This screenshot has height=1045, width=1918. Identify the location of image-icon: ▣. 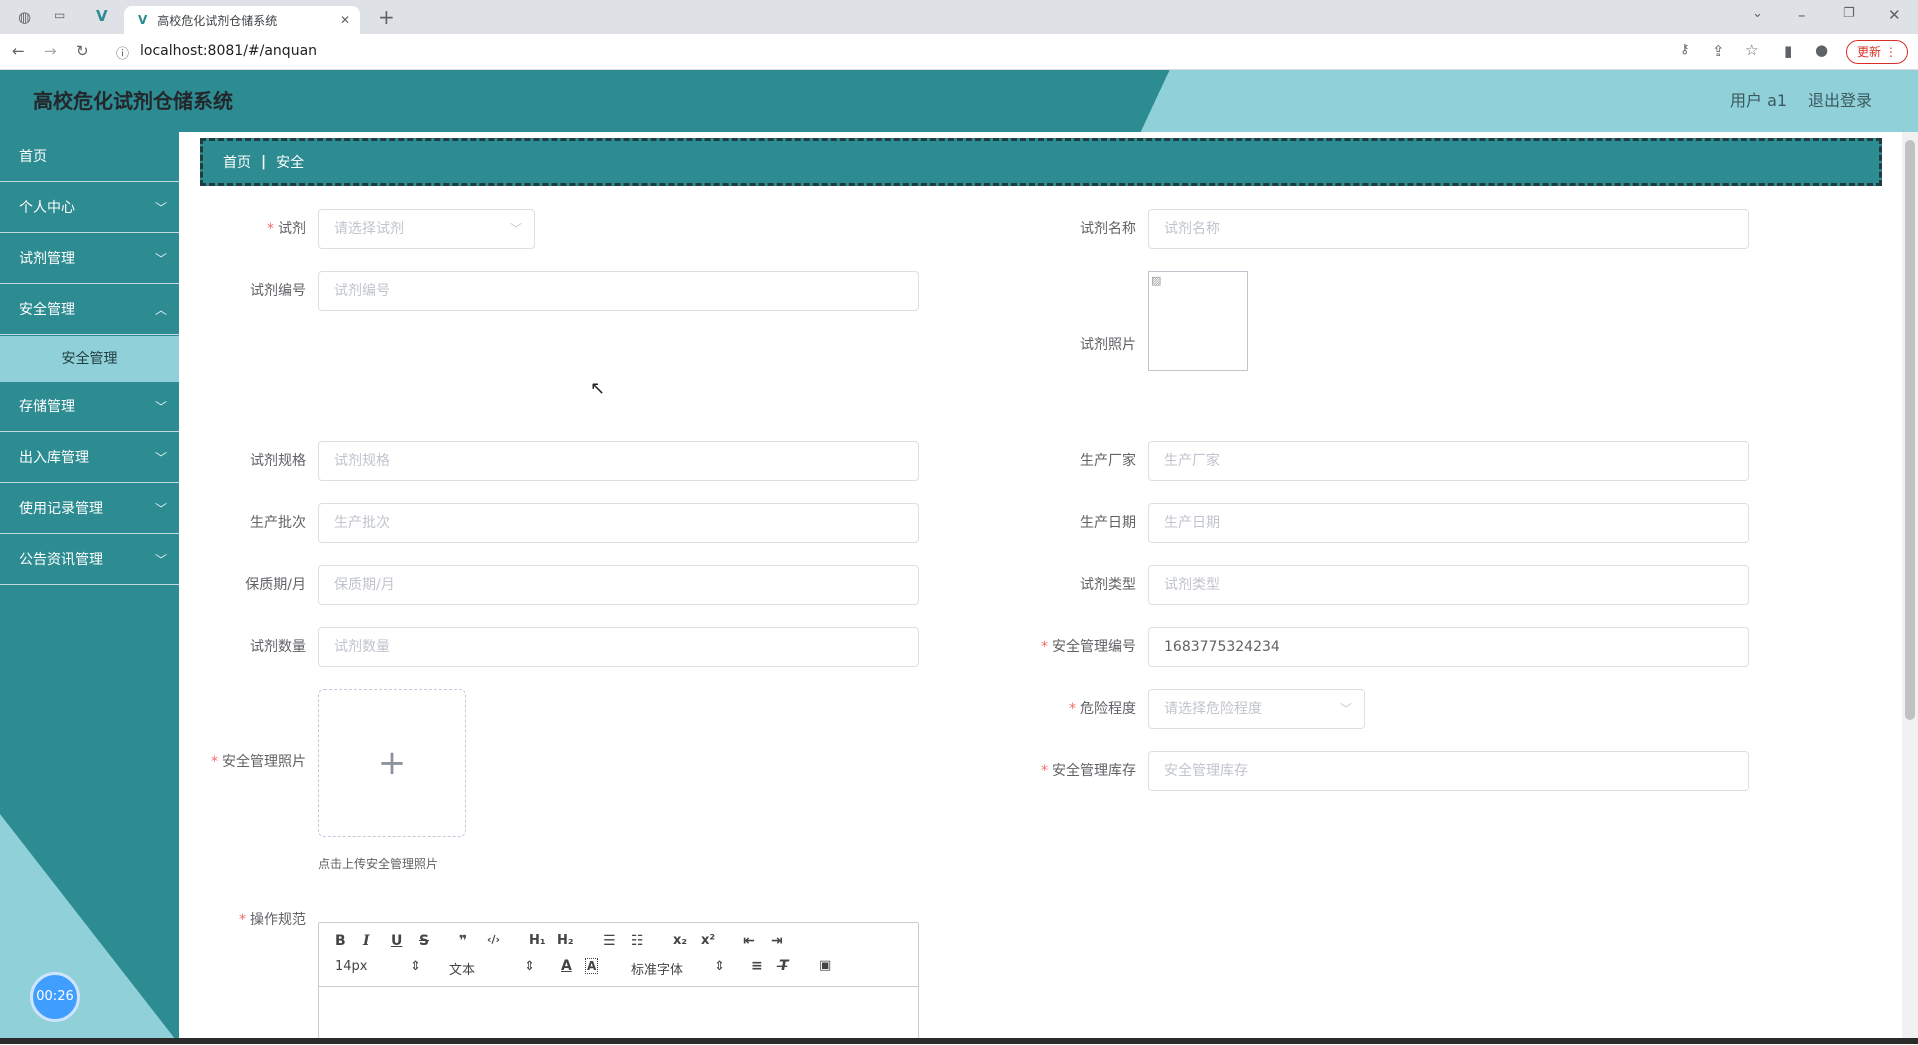
(825, 965).